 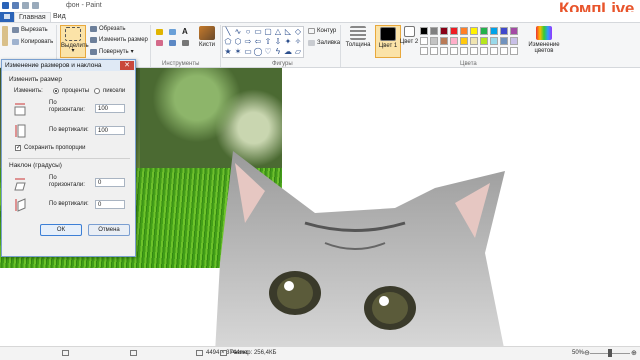 I want to click on ok-button: ОК, so click(x=61, y=230).